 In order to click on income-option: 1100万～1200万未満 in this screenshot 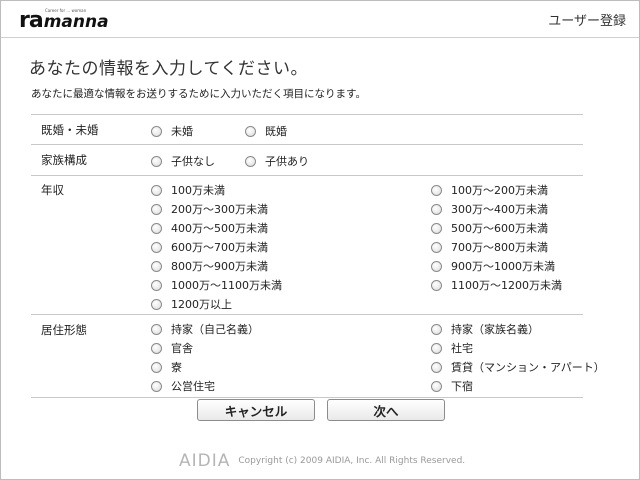, I will do `click(496, 285)`.